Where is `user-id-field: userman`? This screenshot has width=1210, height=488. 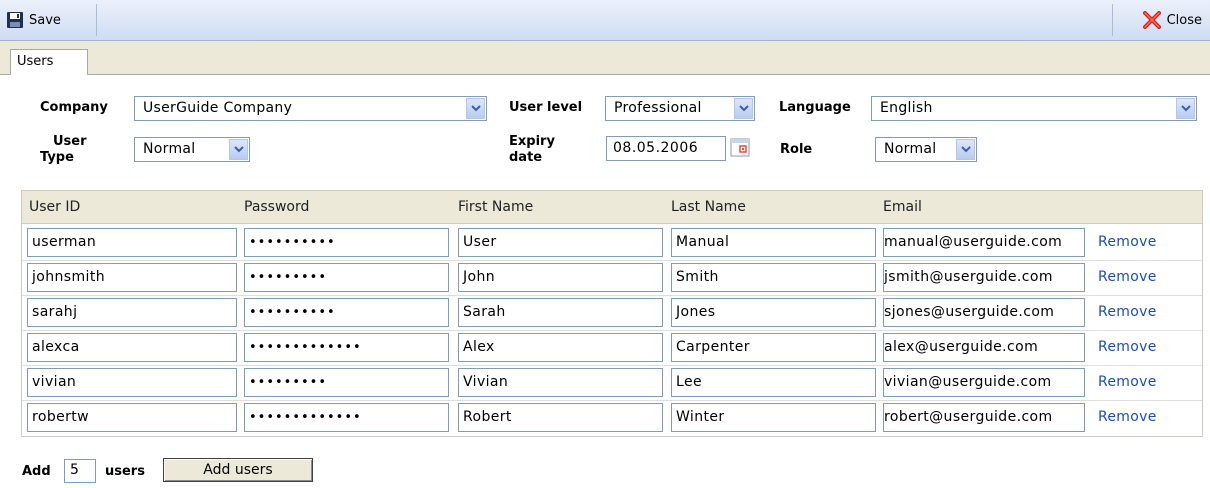
user-id-field: userman is located at coordinates (132, 242).